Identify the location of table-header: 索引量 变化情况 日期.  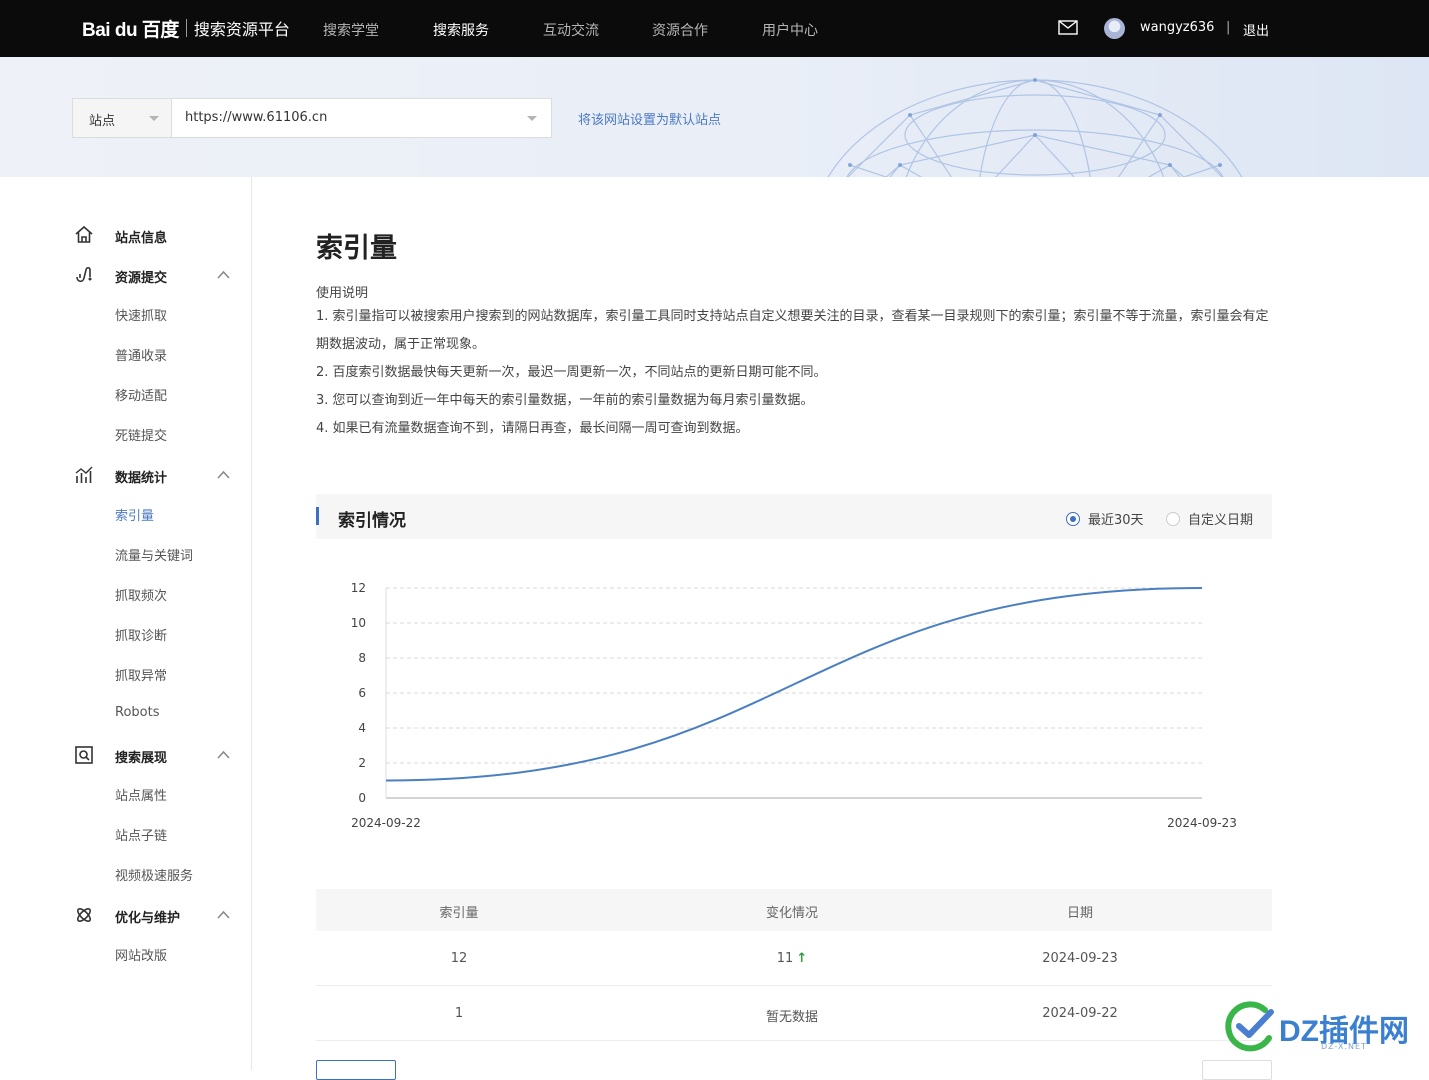
(794, 910).